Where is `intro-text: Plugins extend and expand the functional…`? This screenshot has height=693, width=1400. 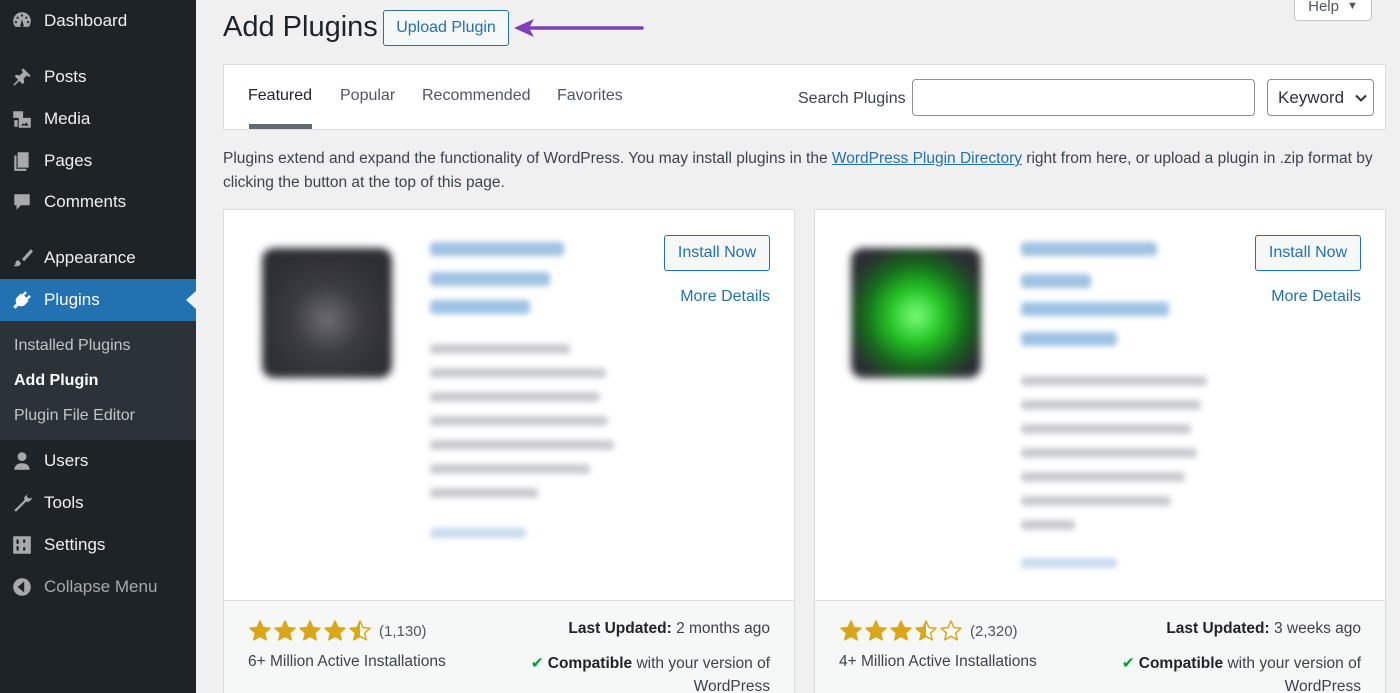
intro-text: Plugins extend and expand the functional… is located at coordinates (798, 171).